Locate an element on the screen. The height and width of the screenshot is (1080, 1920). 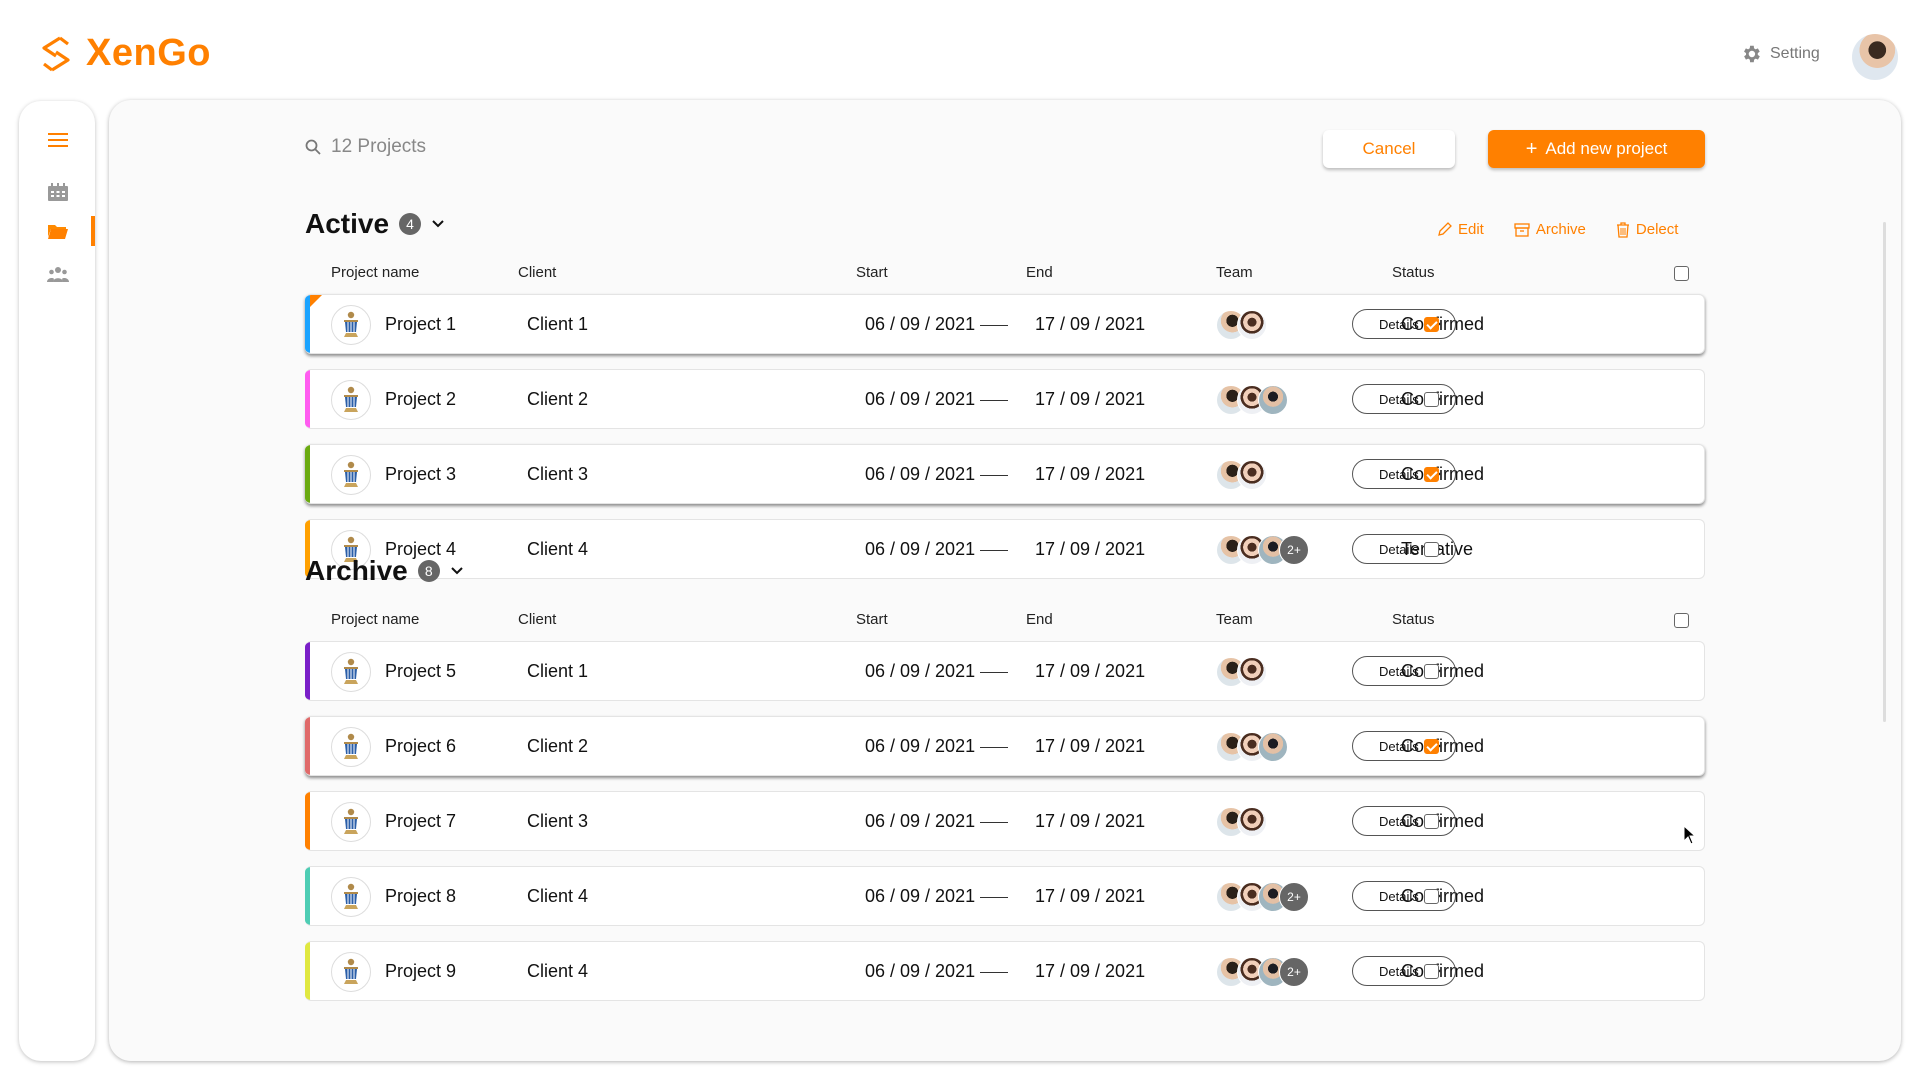
project-name: Project 7 is located at coordinates (420, 821).